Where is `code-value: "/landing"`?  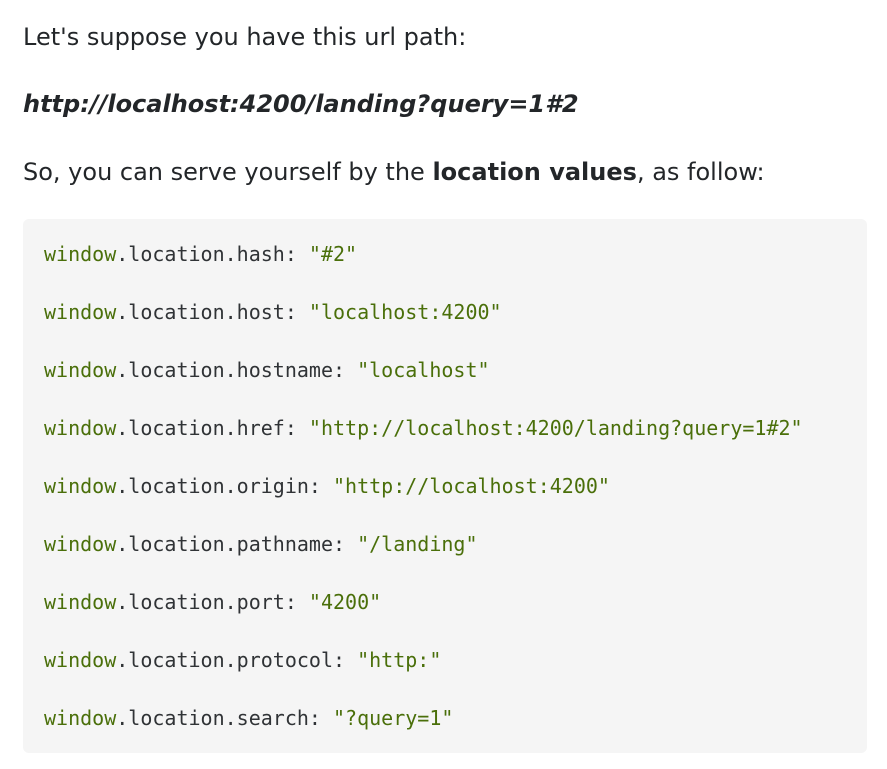 code-value: "/landing" is located at coordinates (417, 544).